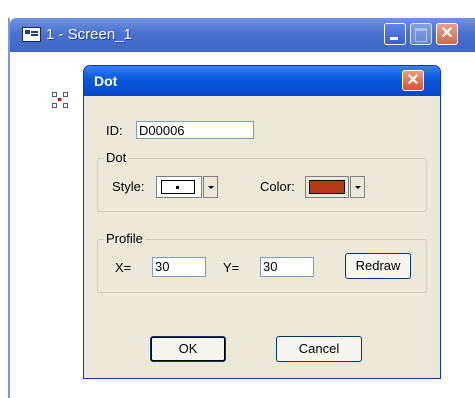  What do you see at coordinates (106, 81) in the screenshot?
I see `dot-dialog-title: Dot` at bounding box center [106, 81].